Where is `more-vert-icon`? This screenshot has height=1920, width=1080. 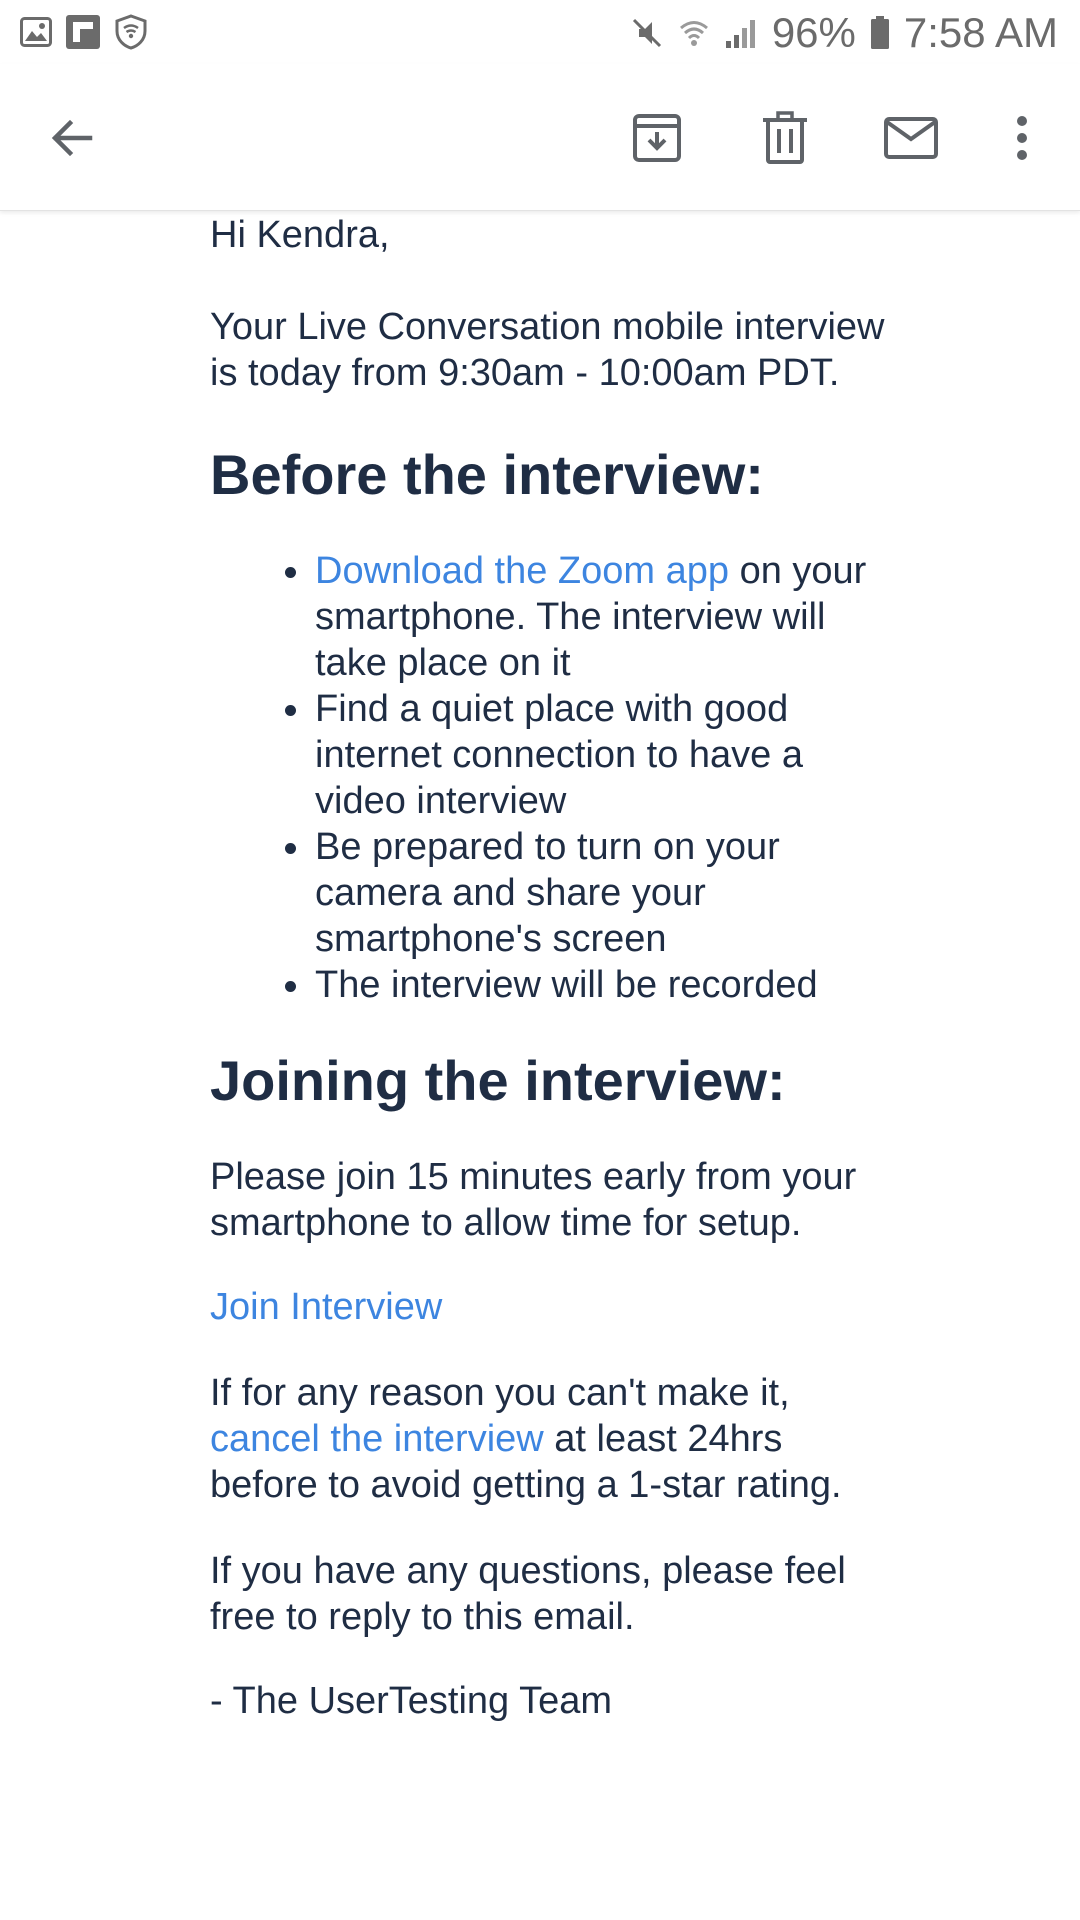 more-vert-icon is located at coordinates (1022, 138).